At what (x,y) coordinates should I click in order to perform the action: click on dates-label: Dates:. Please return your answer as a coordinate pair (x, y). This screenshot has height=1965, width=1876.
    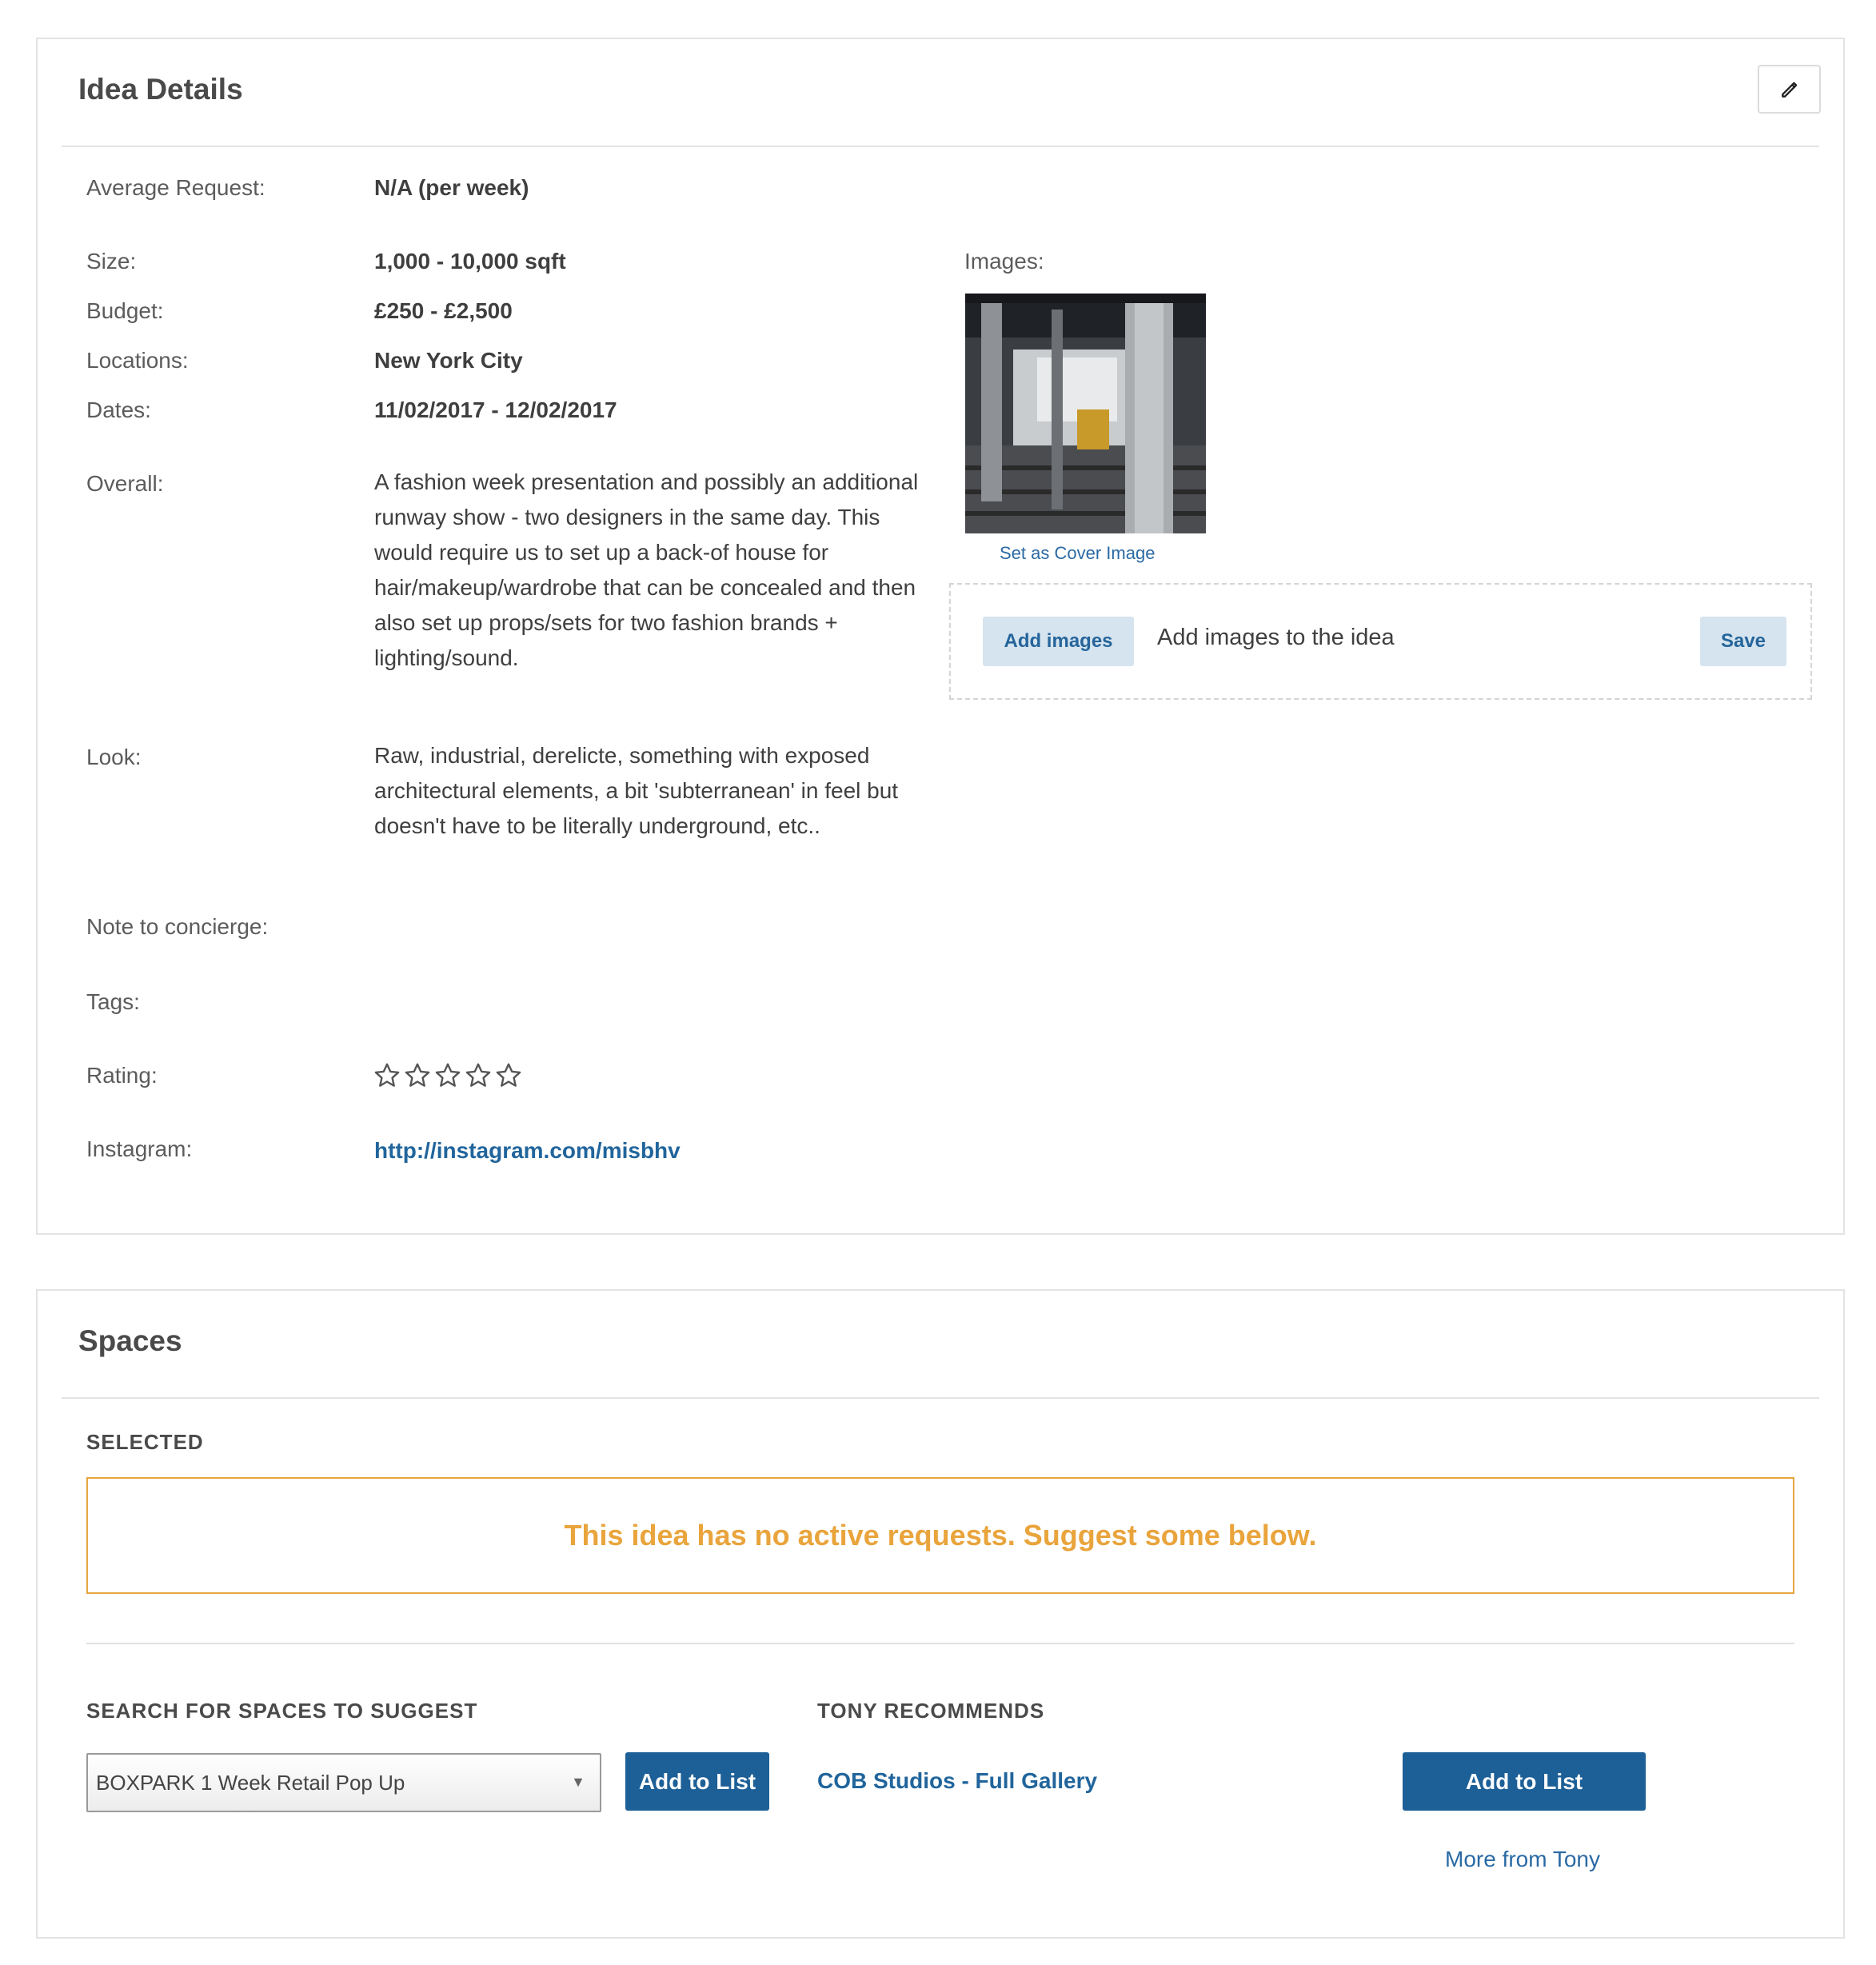
    Looking at the image, I should click on (119, 410).